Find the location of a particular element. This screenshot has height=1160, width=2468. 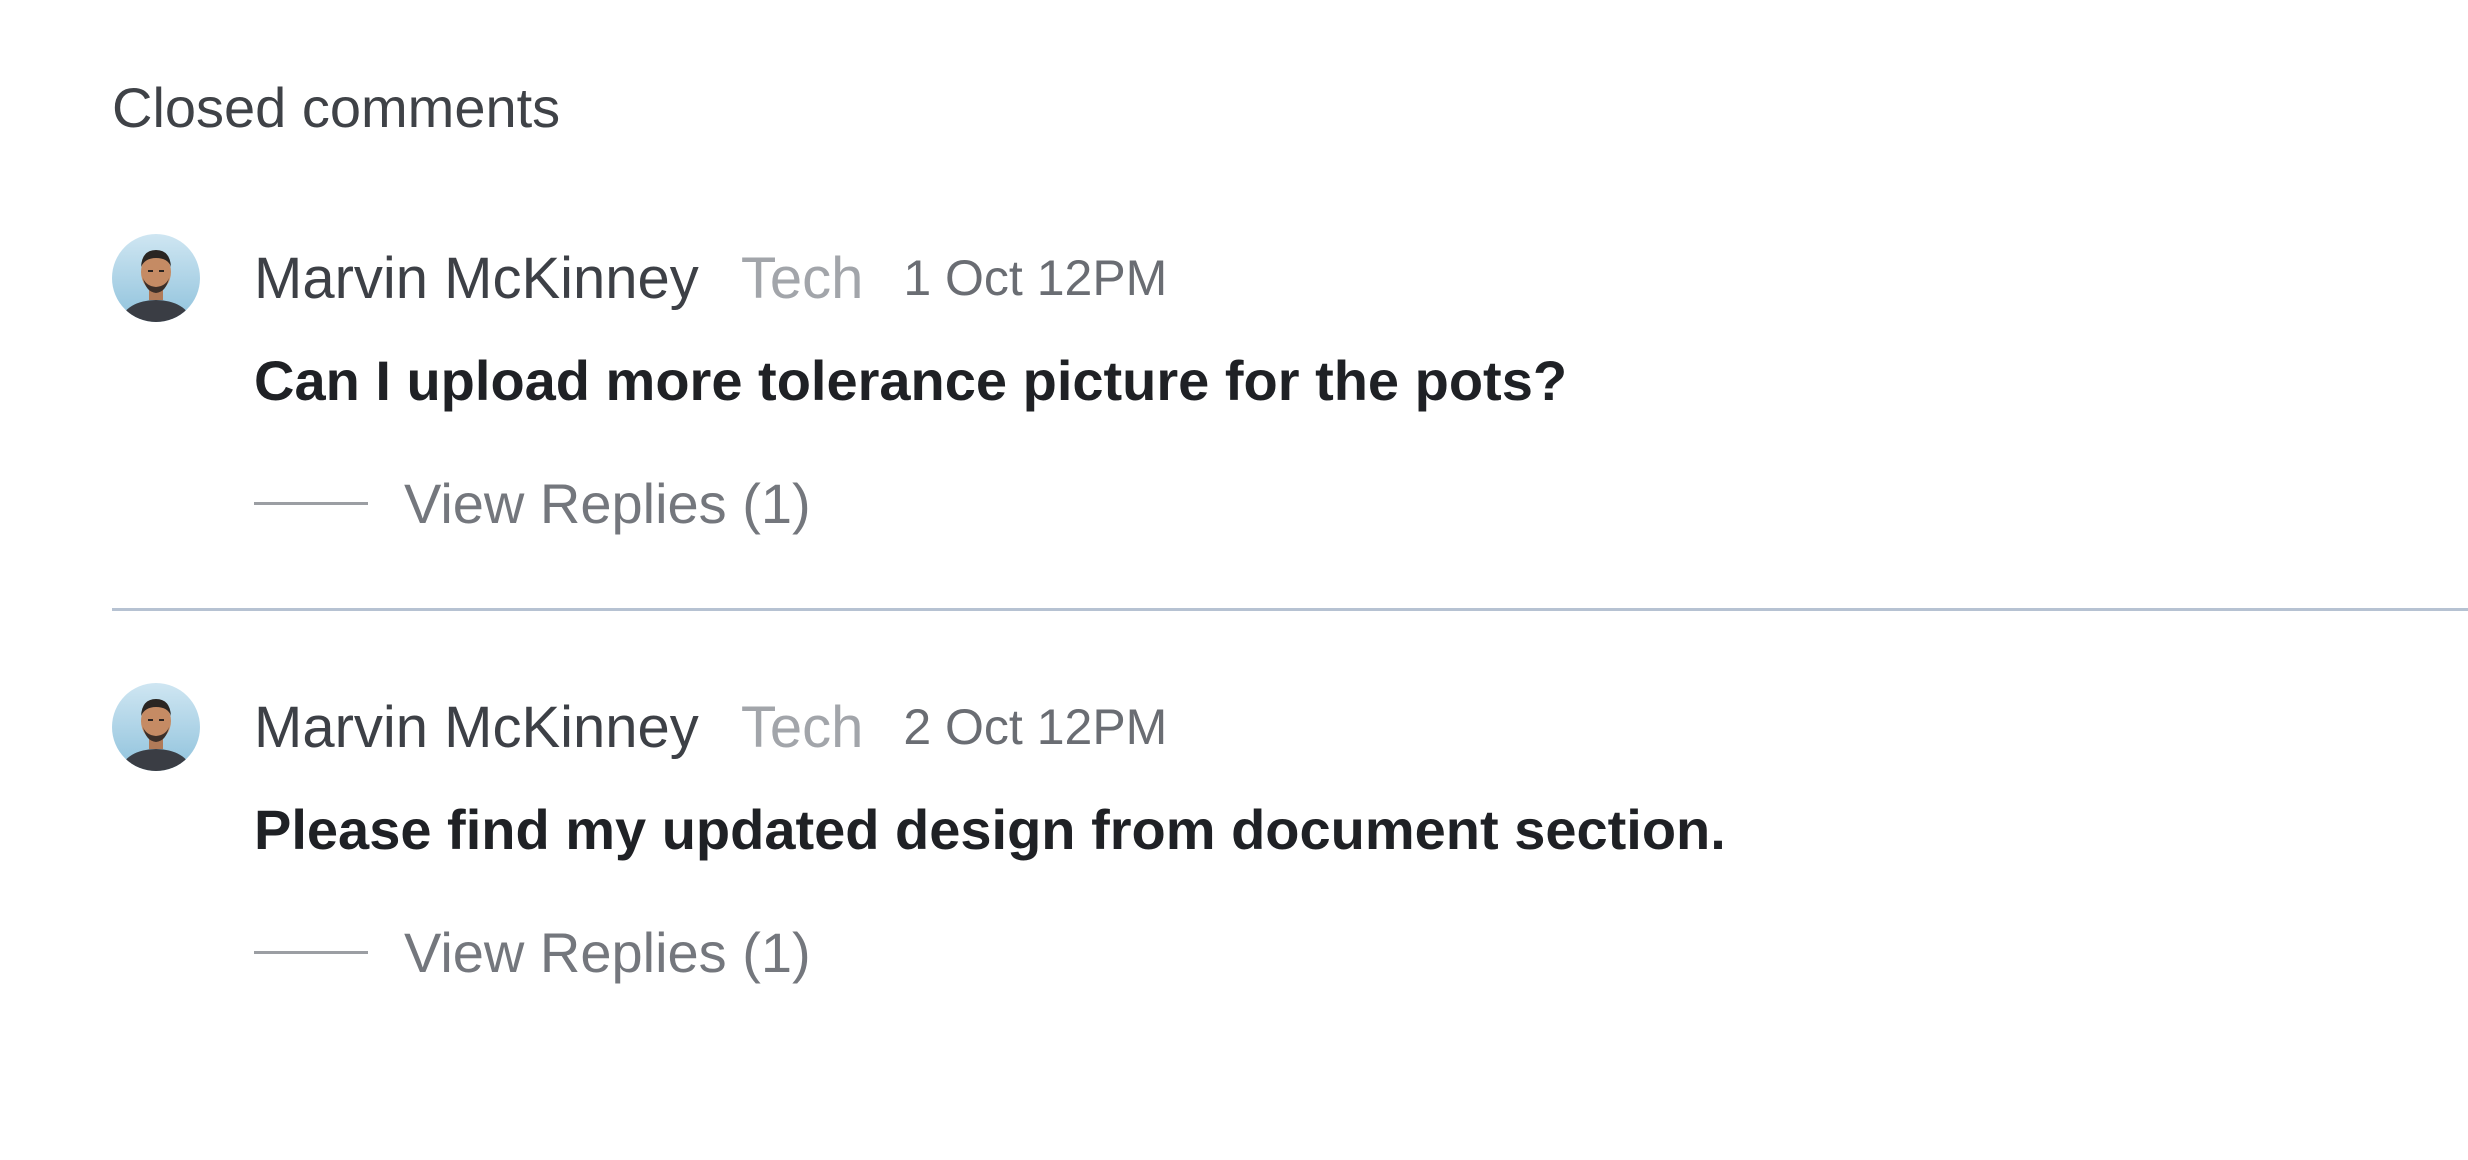

comment-meta: Marvin McKinney Tech 1 Oct 12PM is located at coordinates (710, 278).